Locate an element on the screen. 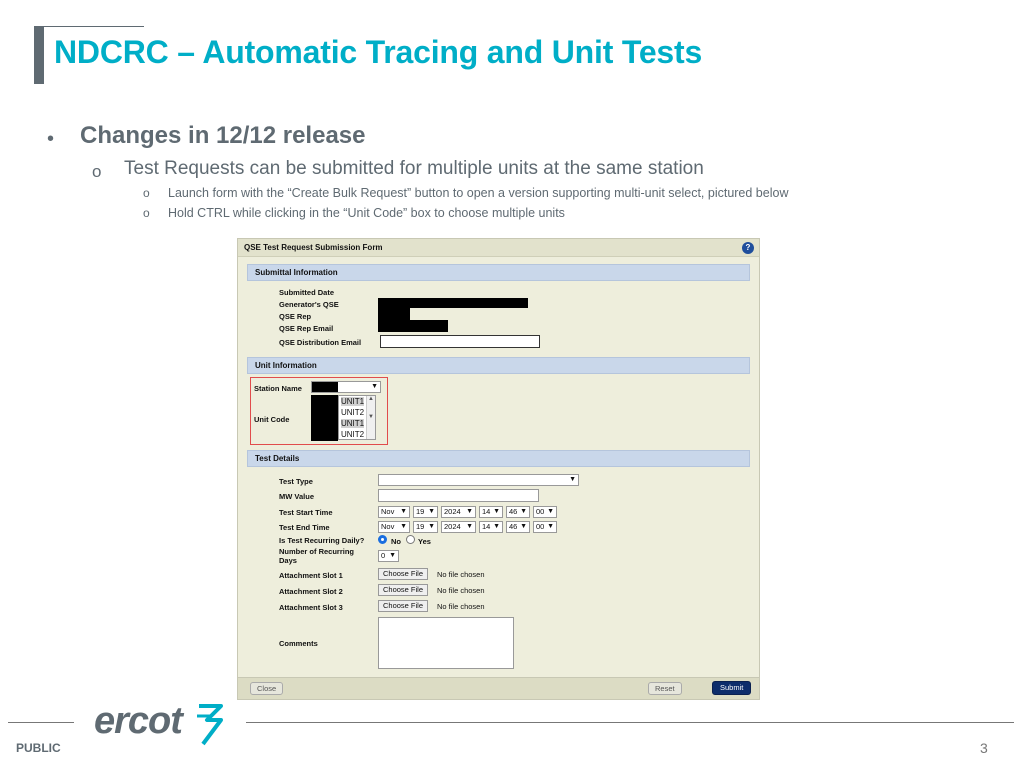 The image size is (1024, 768). listbox-scrollbar: ▲ ▼ is located at coordinates (370, 417).